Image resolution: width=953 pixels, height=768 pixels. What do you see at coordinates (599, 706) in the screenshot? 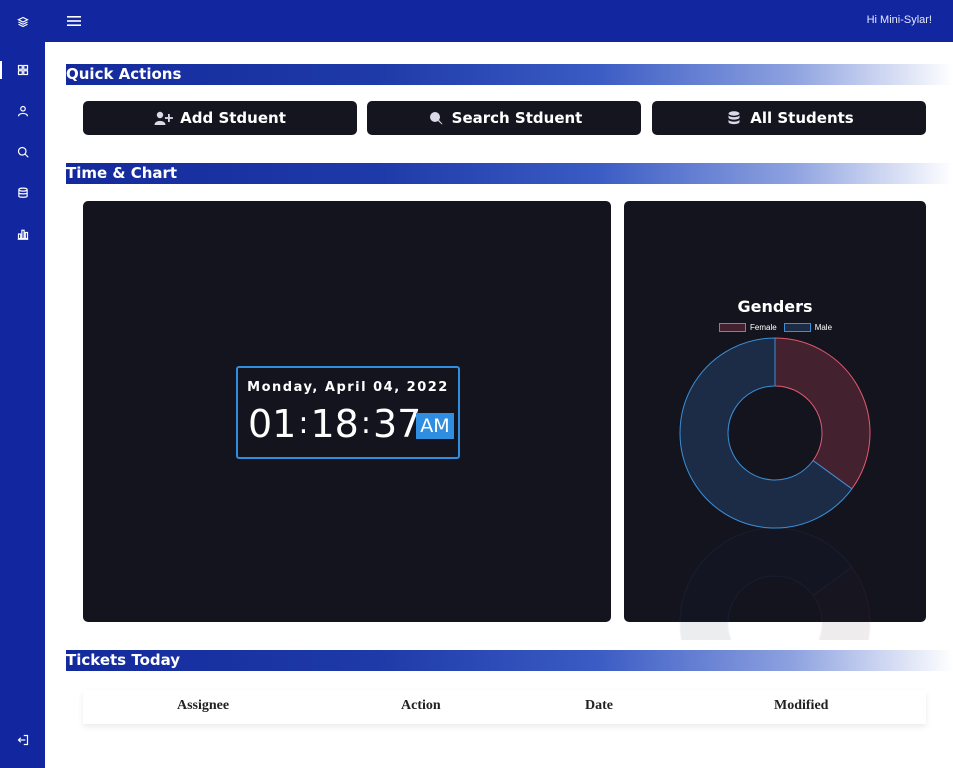
I see `column-header-date: Date` at bounding box center [599, 706].